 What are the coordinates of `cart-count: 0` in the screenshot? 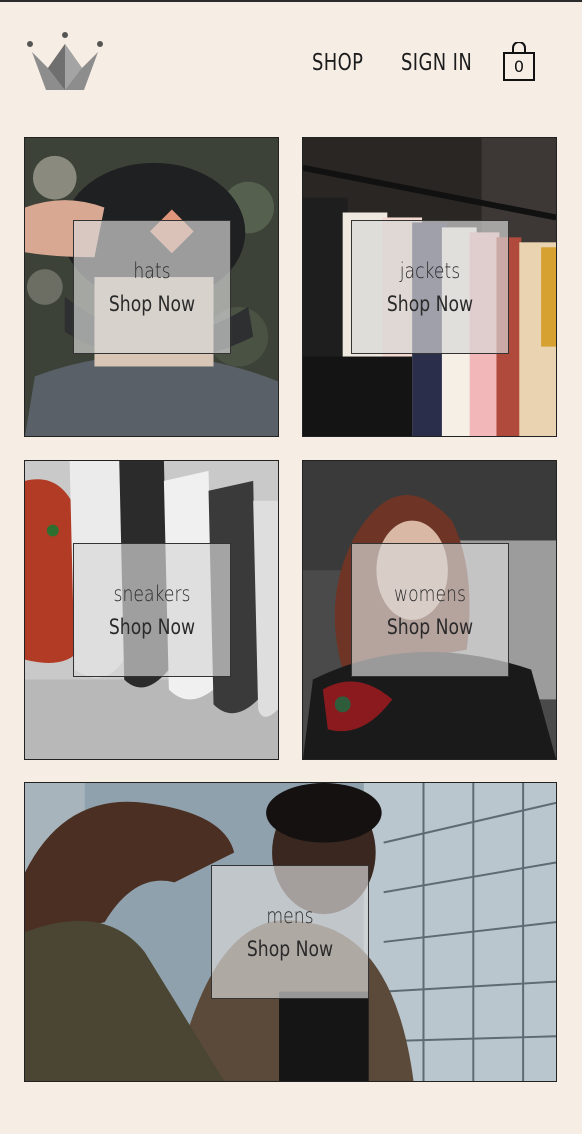 It's located at (519, 66).